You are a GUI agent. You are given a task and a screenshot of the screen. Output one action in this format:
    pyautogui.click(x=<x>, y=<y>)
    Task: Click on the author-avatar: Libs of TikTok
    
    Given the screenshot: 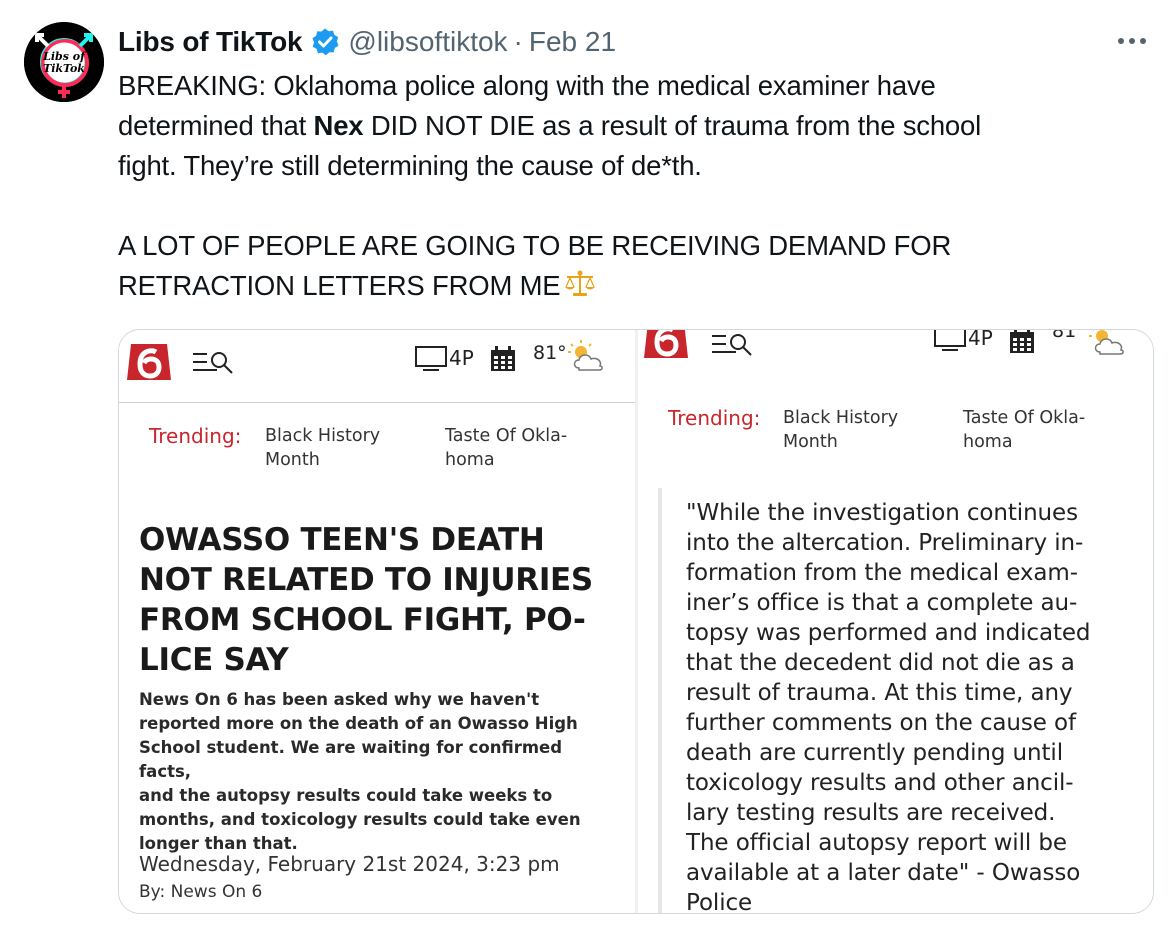 What is the action you would take?
    pyautogui.click(x=64, y=62)
    